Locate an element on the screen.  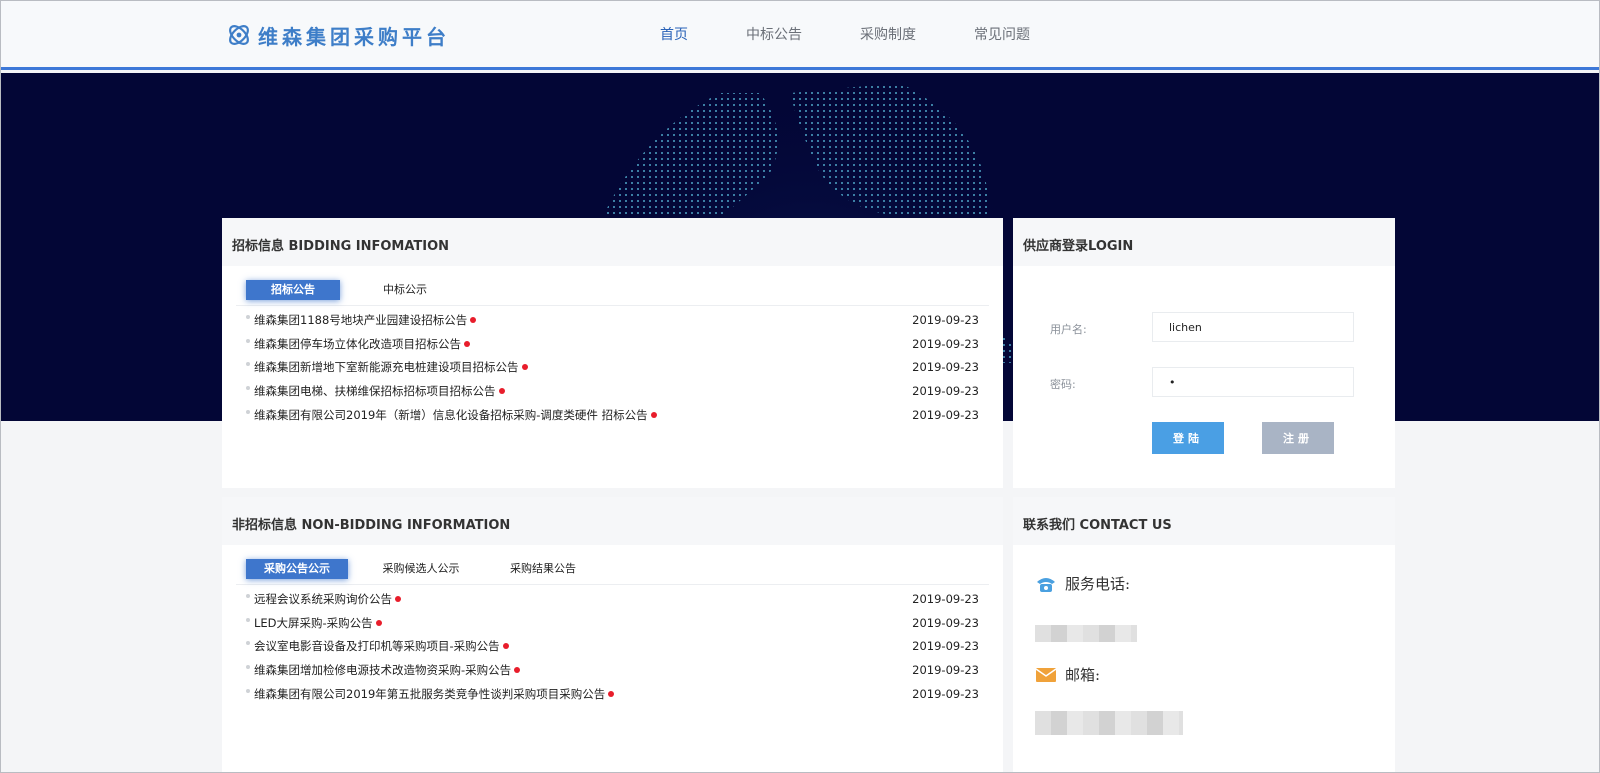
site-logo: 维森集团采购平台 is located at coordinates (338, 35).